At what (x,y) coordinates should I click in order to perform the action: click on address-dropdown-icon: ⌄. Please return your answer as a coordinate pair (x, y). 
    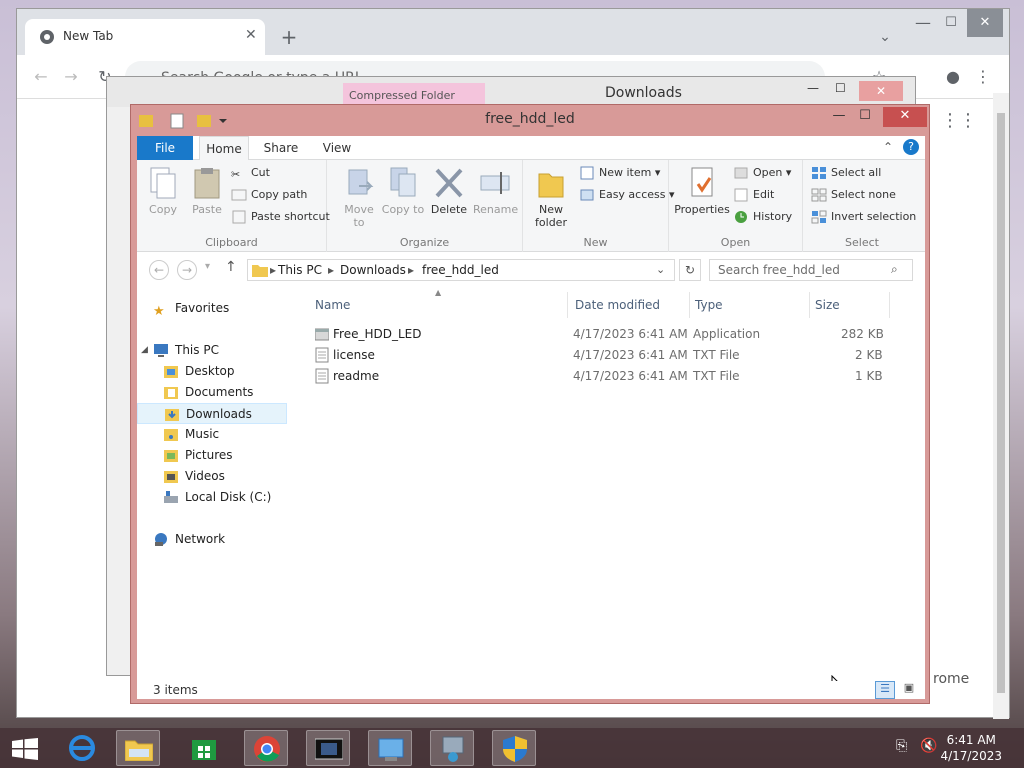
    Looking at the image, I should click on (660, 269).